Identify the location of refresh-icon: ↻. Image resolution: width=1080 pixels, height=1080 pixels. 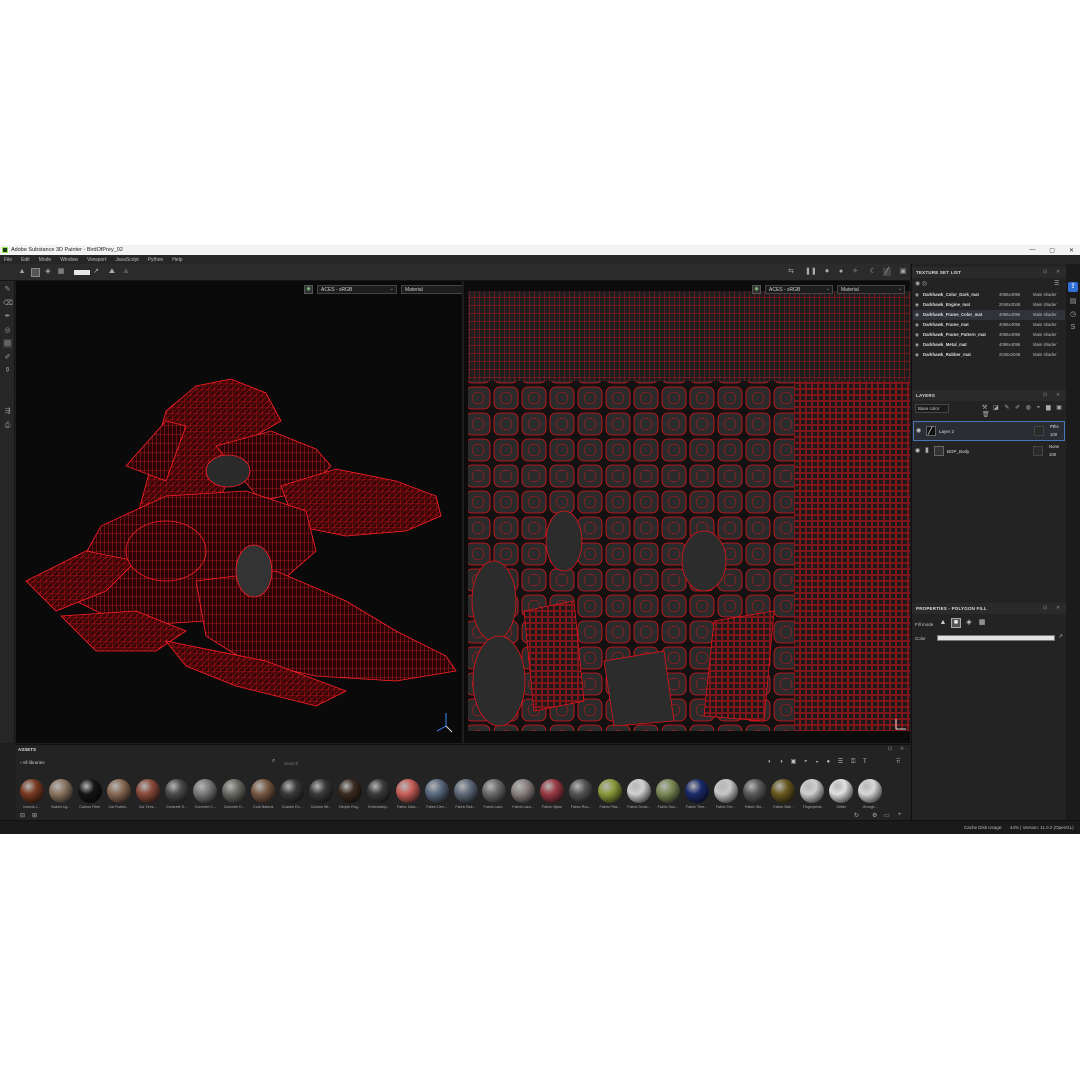
(856, 815).